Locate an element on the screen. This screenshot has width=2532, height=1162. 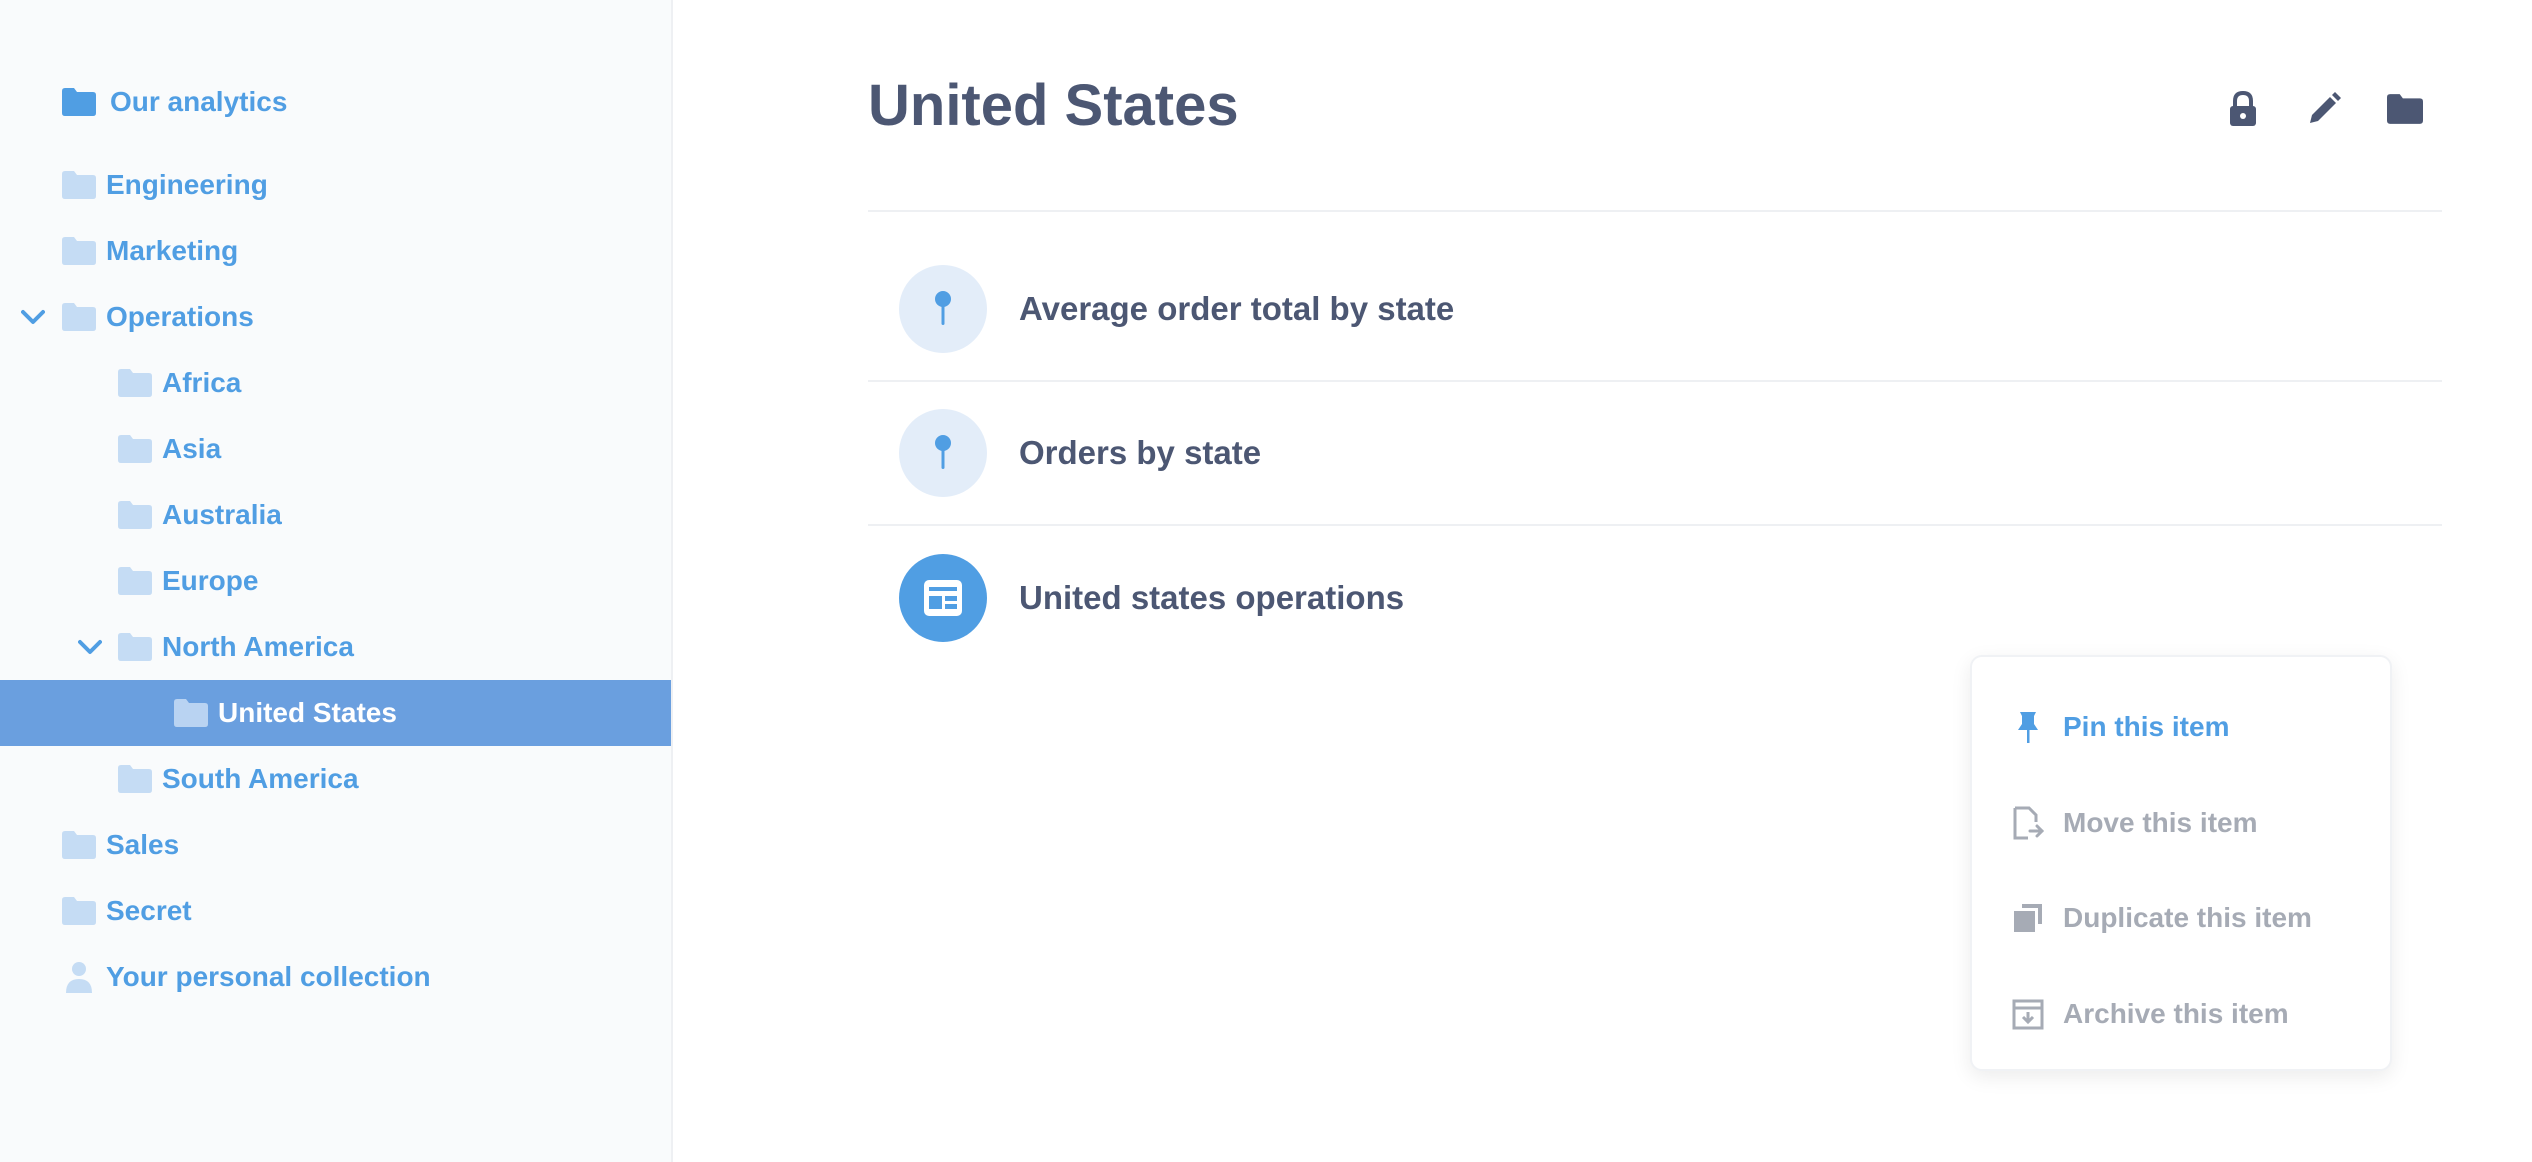
header-divider is located at coordinates (1655, 211).